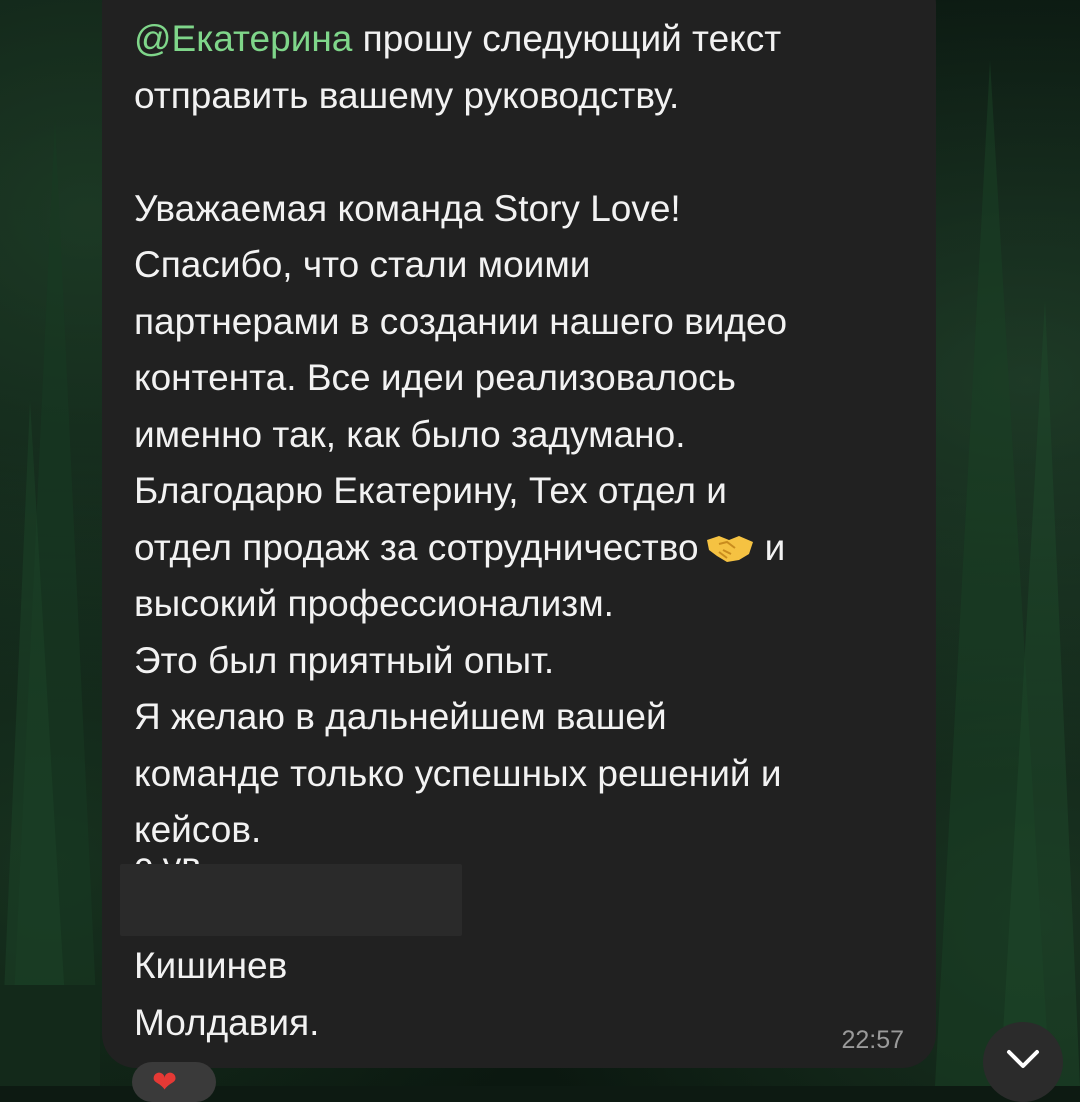 This screenshot has height=1102, width=1080. I want to click on message-line: Это был приятный опыт., so click(344, 660).